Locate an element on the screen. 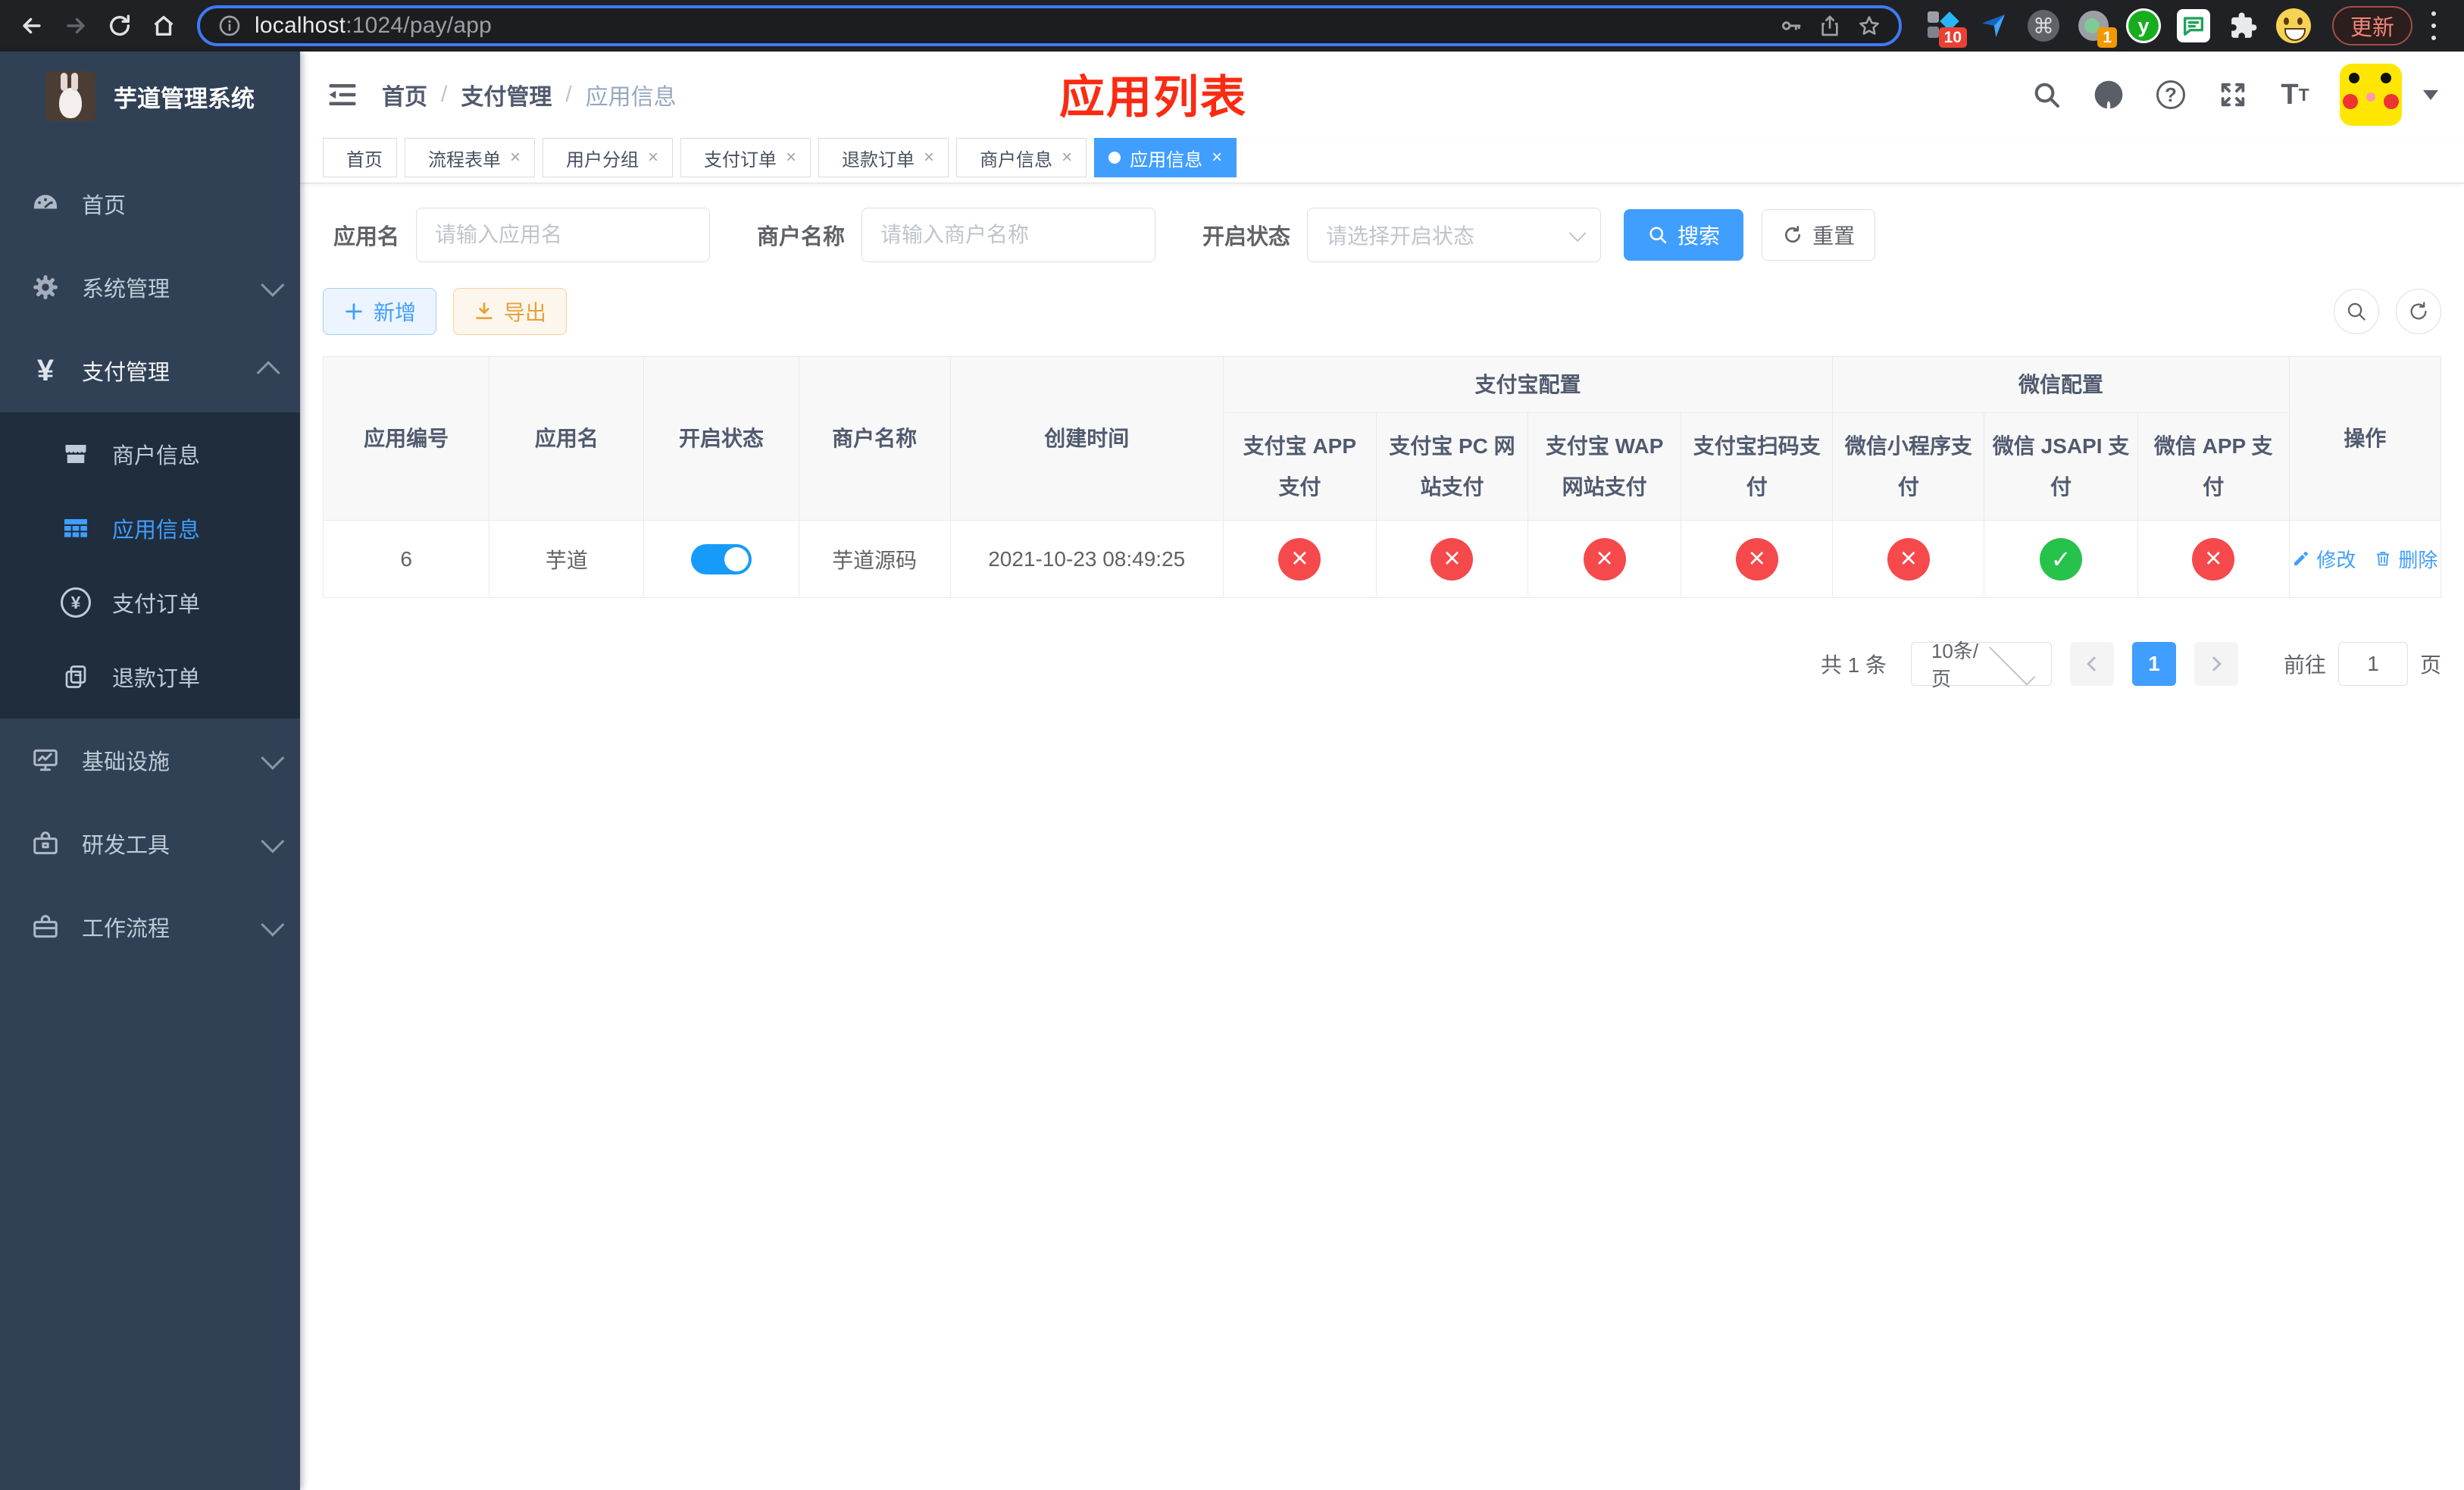 This screenshot has width=2464, height=1490. sidebar-item-label: 商户信息 is located at coordinates (156, 456).